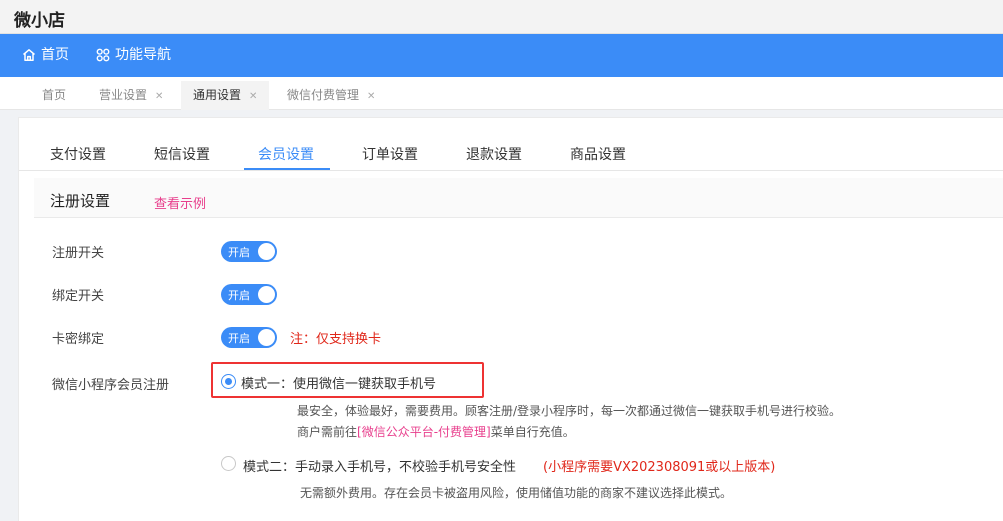 This screenshot has height=521, width=1003. I want to click on tab-general-settings: 通用设置 ✕, so click(225, 95).